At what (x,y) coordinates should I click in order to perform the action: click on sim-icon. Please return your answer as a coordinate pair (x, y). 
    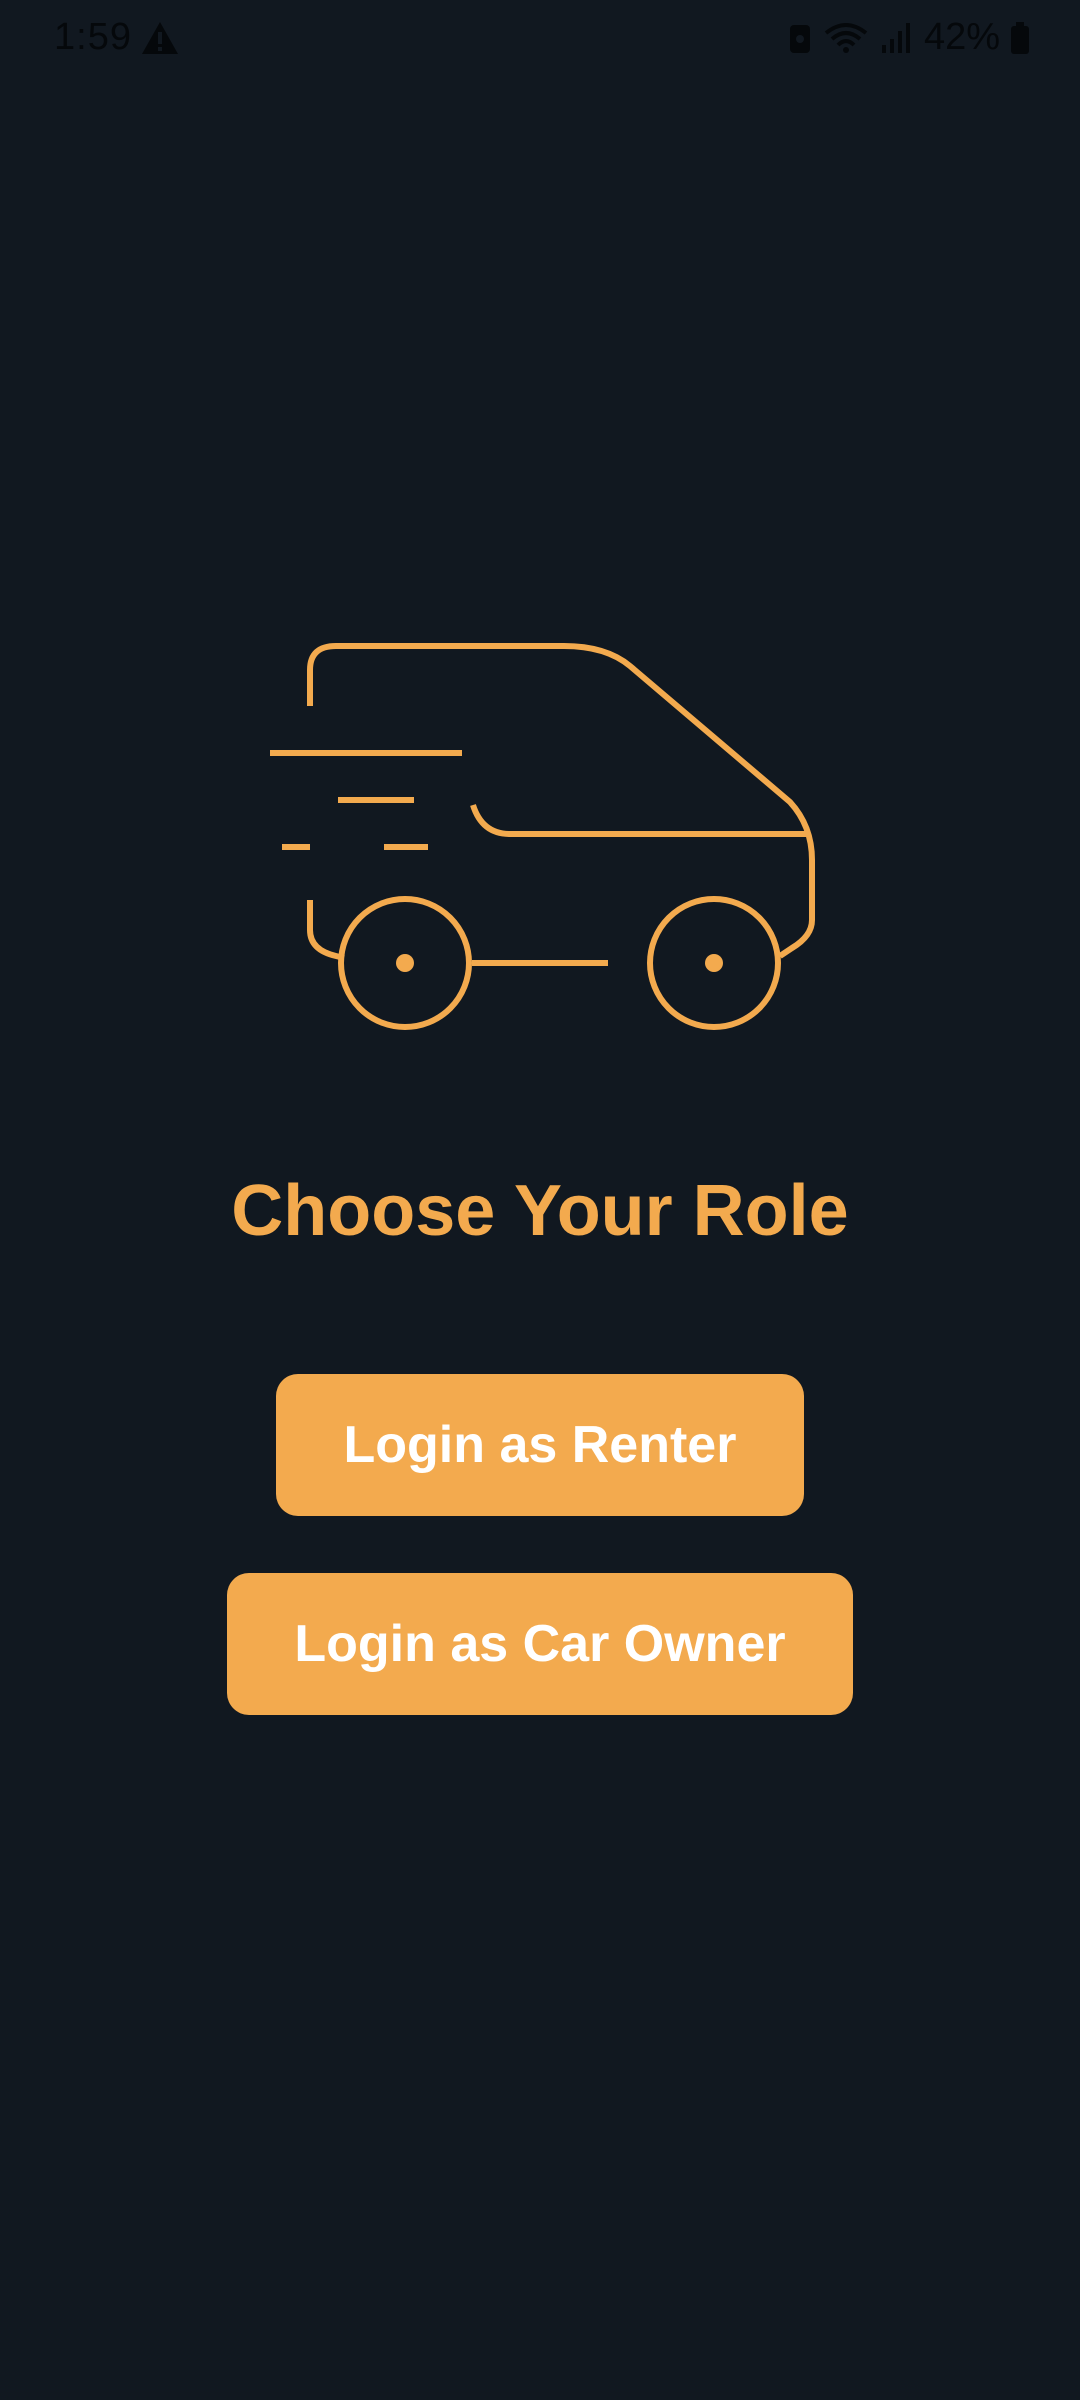
    Looking at the image, I should click on (800, 38).